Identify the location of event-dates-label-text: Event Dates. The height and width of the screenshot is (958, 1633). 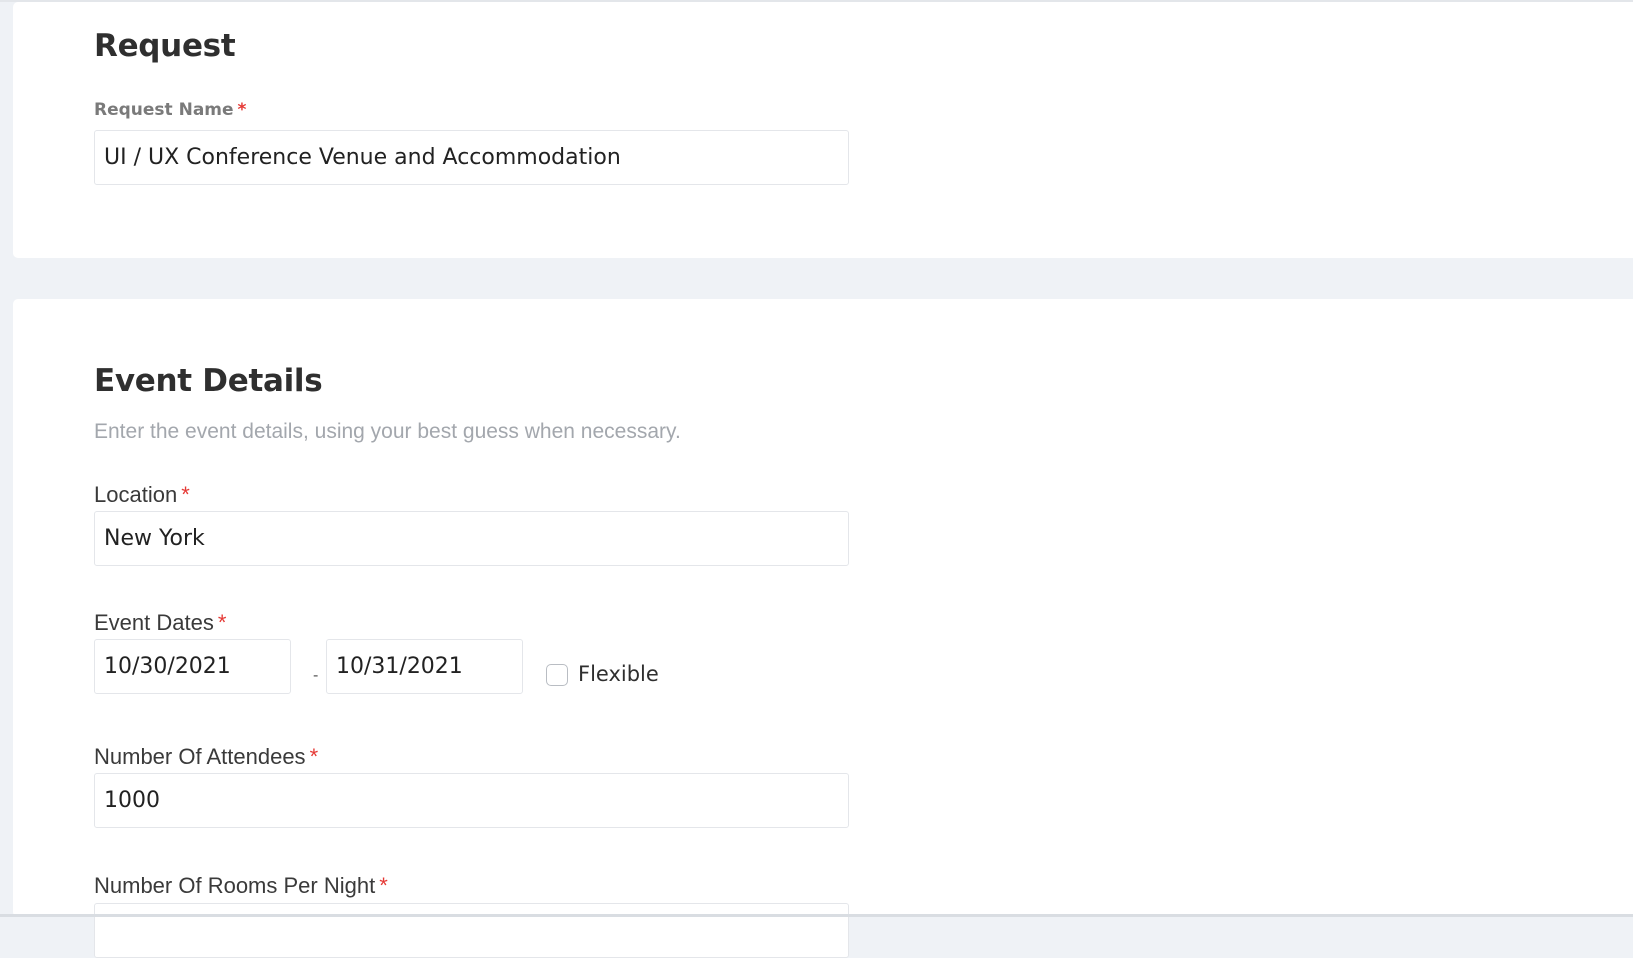
(154, 622).